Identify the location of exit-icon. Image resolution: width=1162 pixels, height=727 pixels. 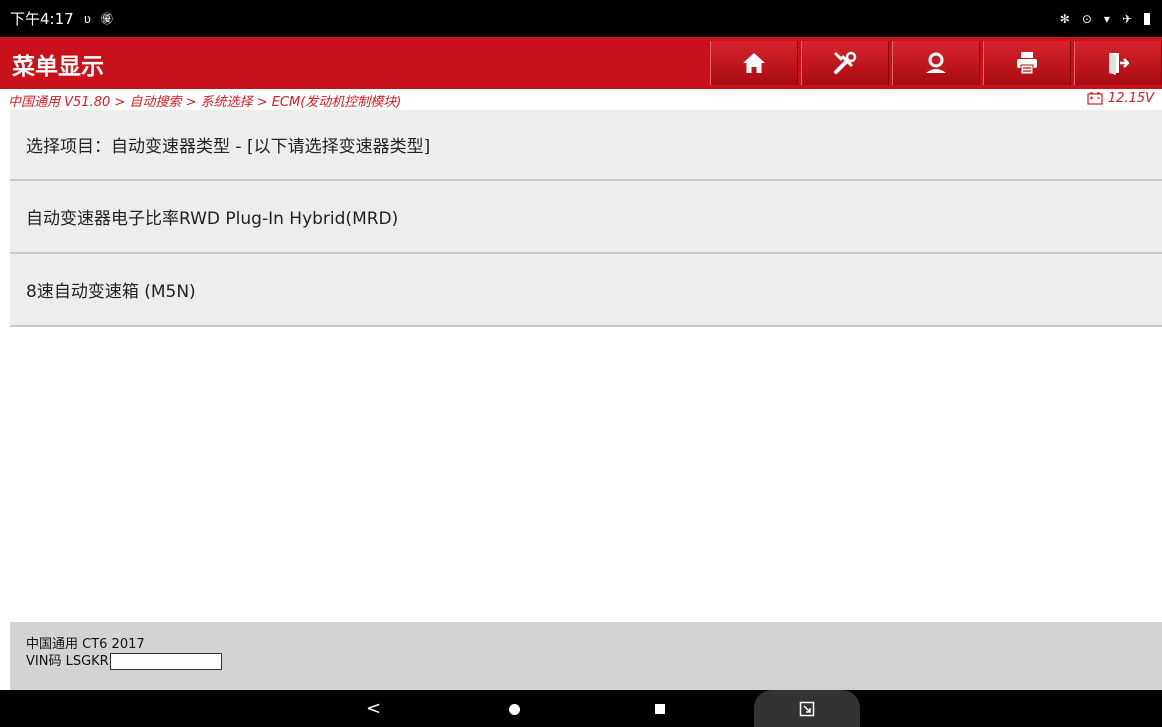
(1119, 64).